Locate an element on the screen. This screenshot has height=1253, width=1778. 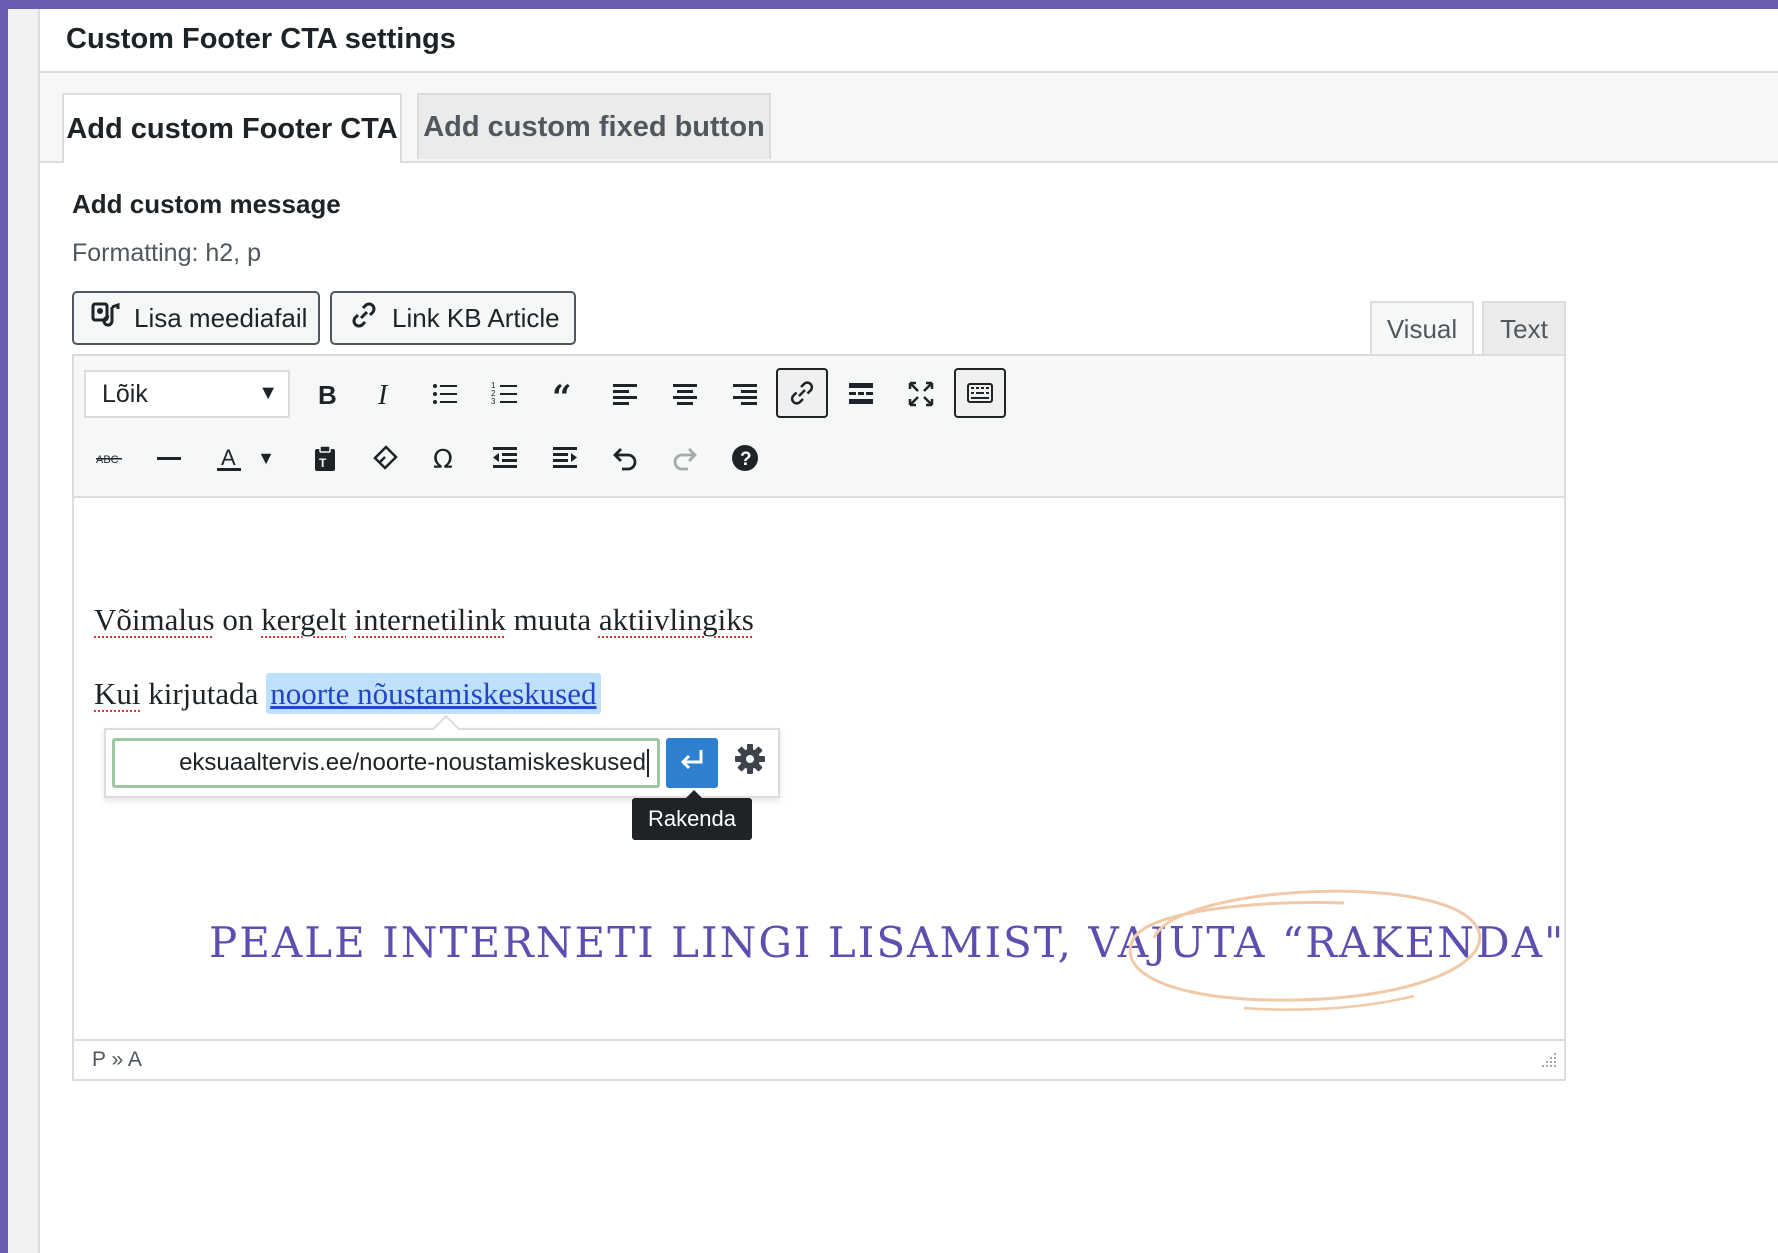
panel-title: Custom Footer CTA settings is located at coordinates (261, 39).